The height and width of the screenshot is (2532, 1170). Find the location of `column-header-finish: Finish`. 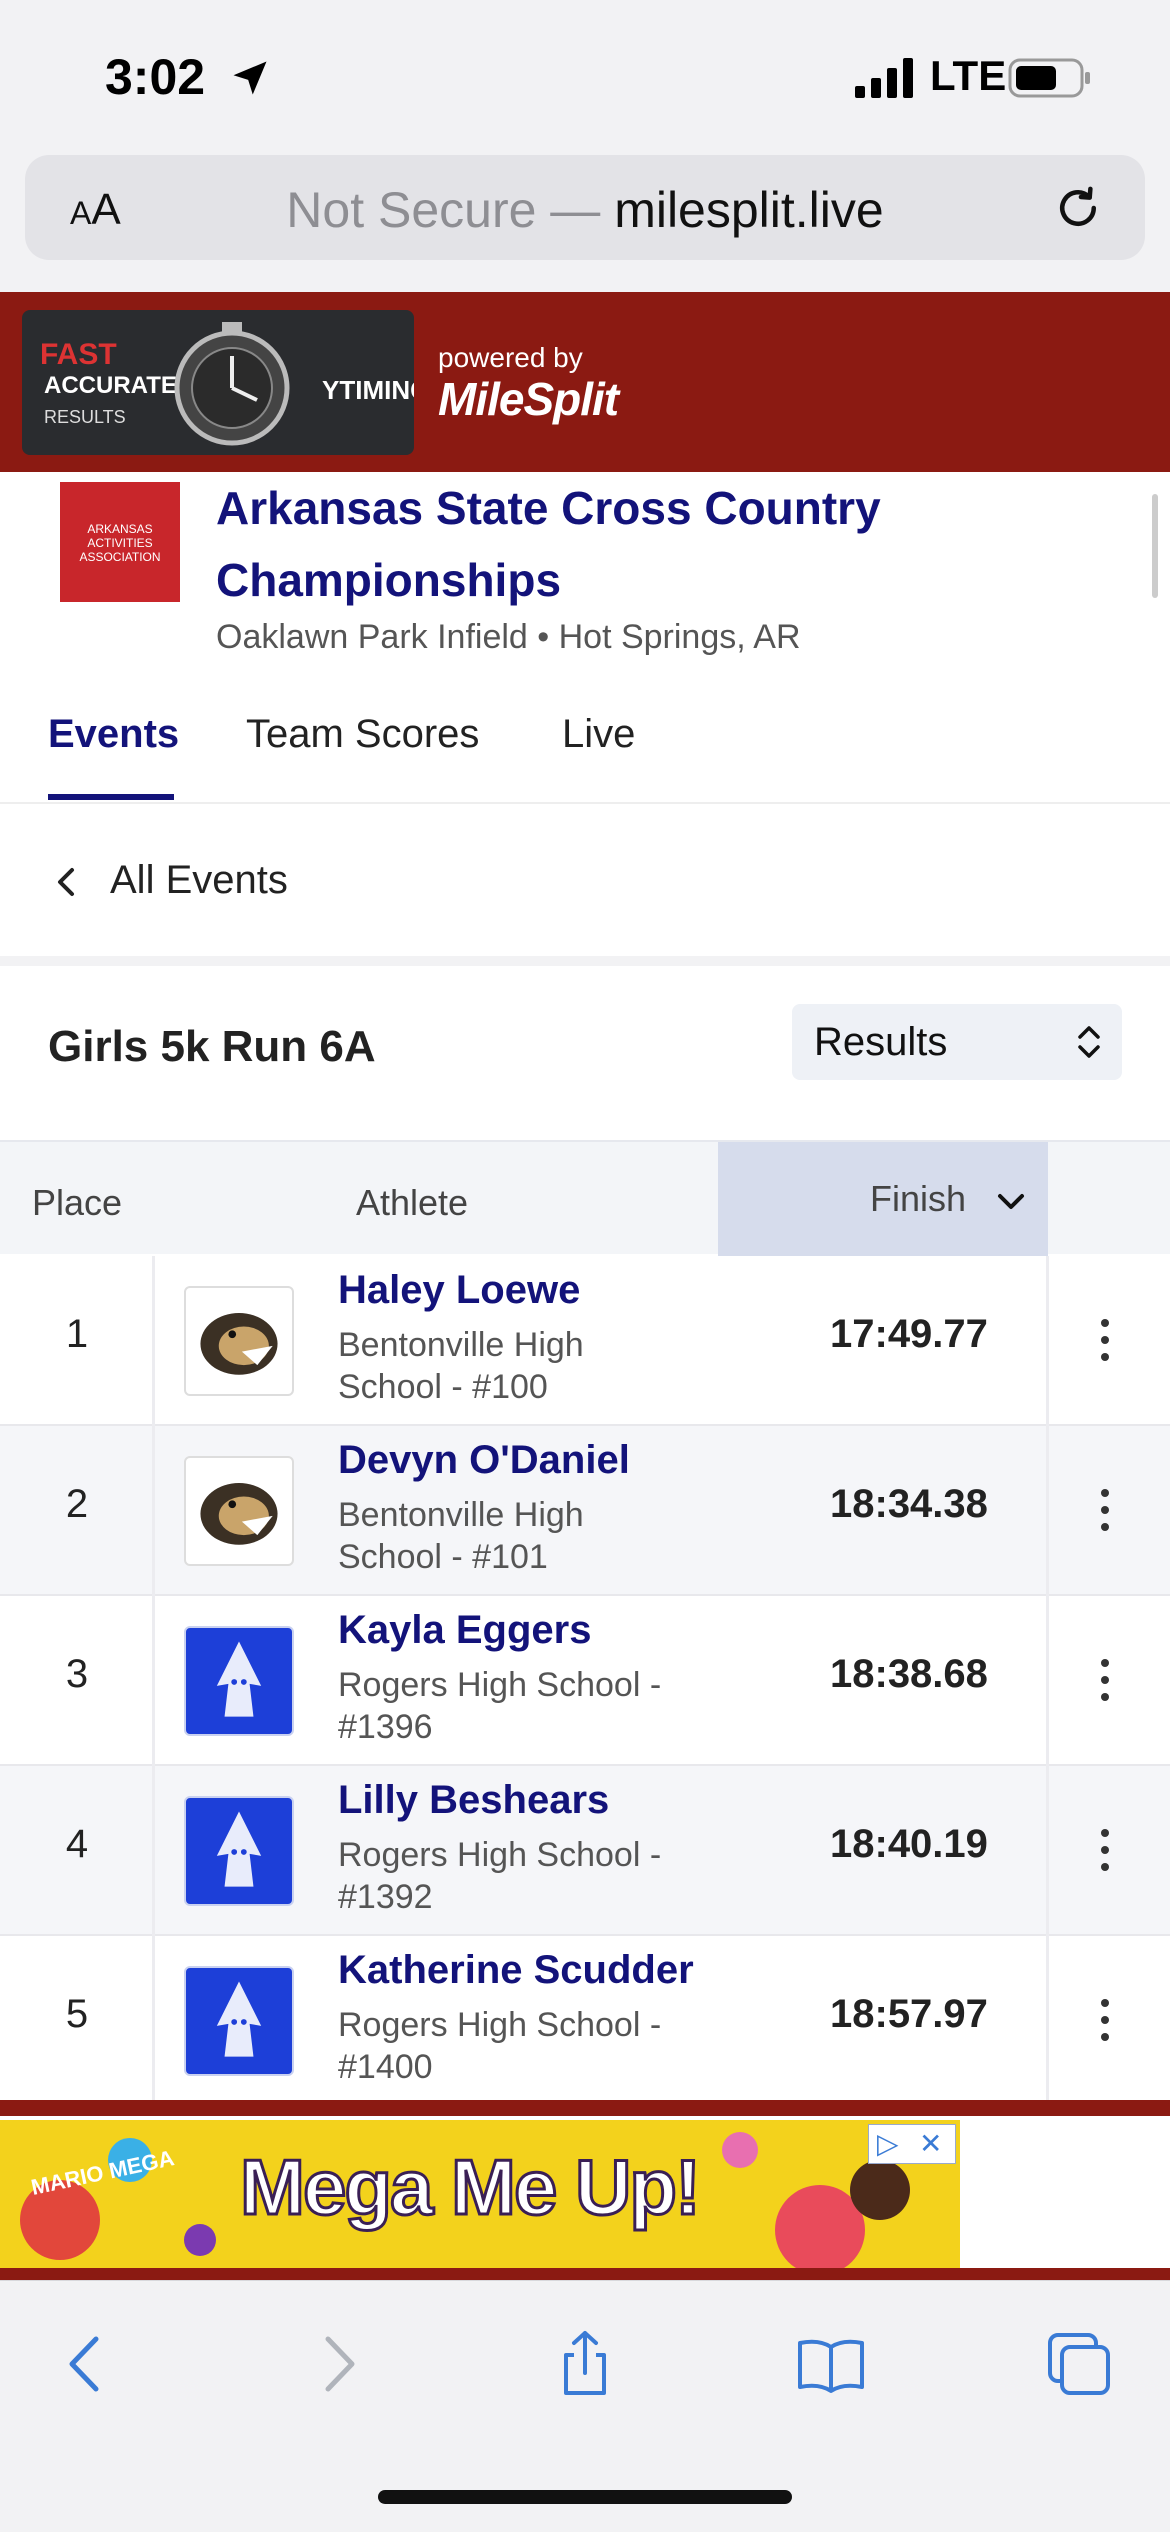

column-header-finish: Finish is located at coordinates (918, 1199).